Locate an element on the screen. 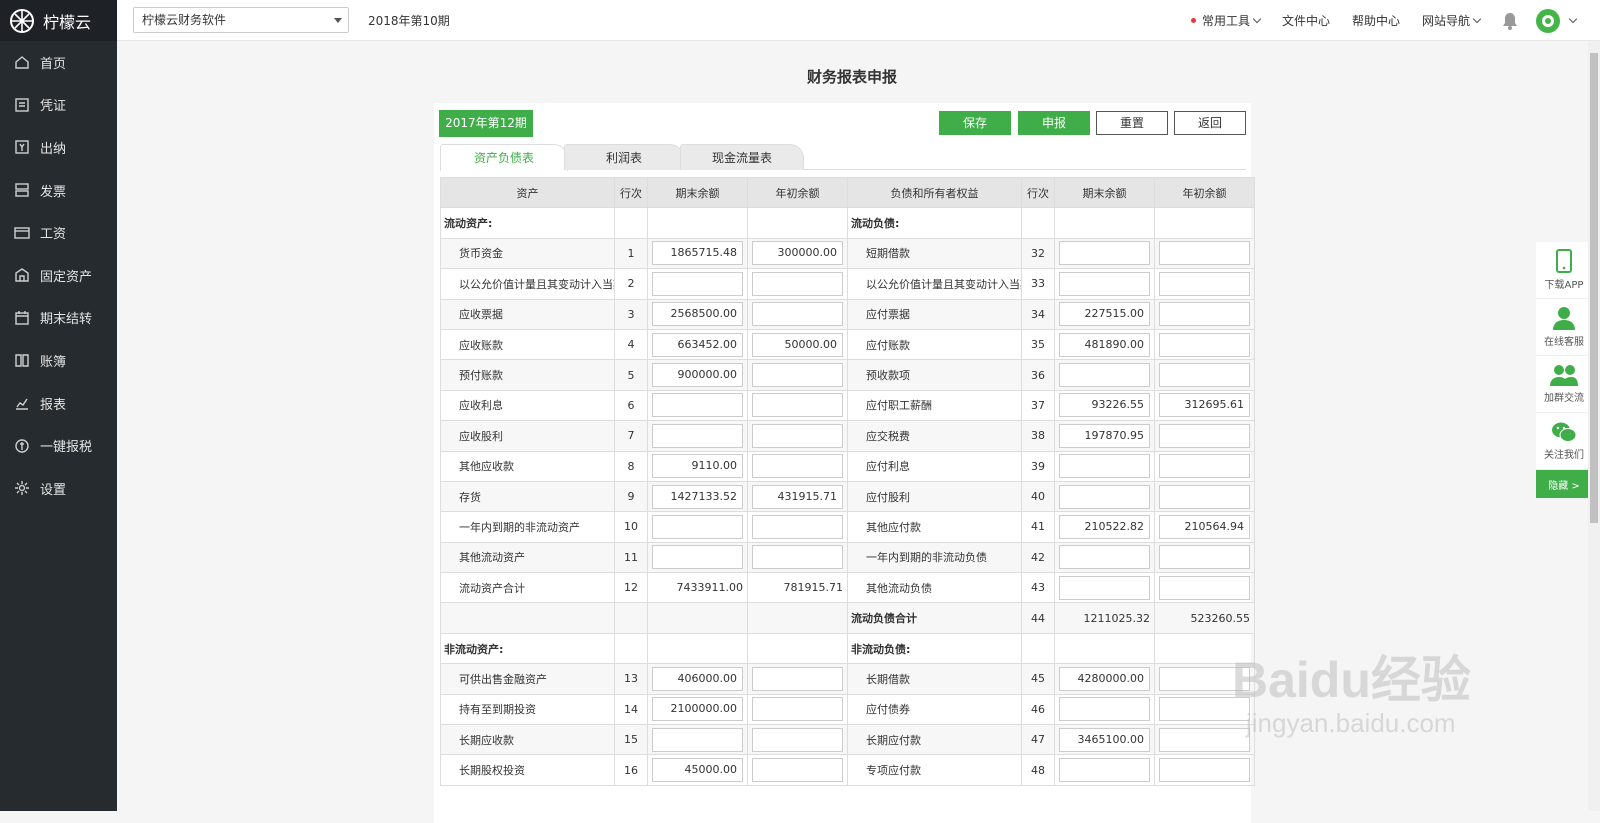  asset-end-balance-input: 900000.00 is located at coordinates (697, 375).